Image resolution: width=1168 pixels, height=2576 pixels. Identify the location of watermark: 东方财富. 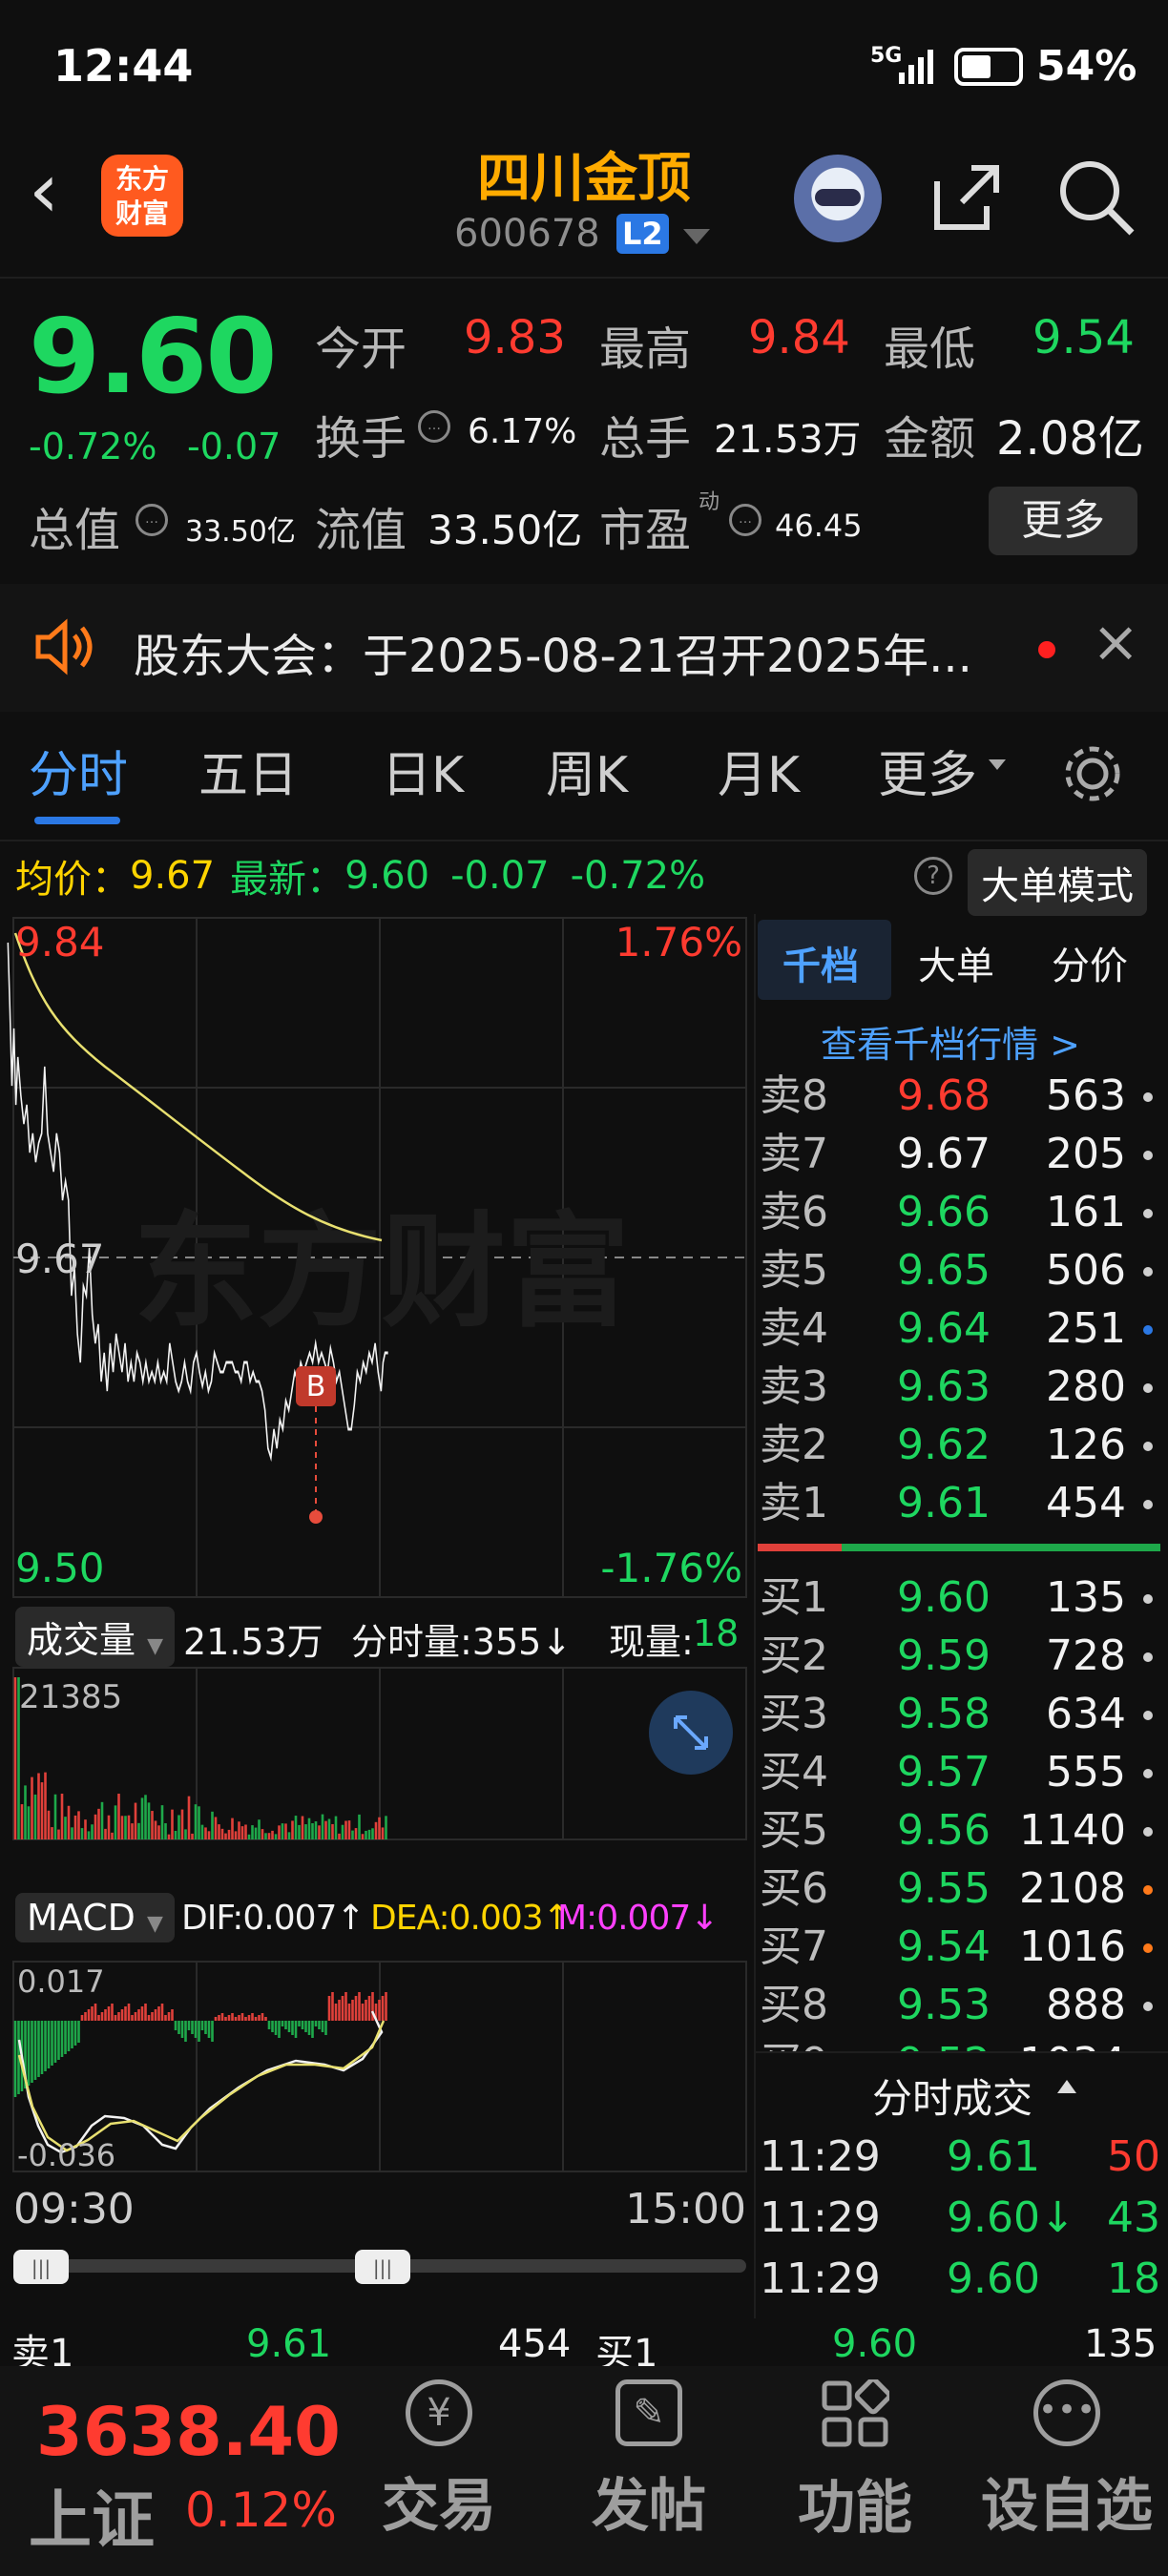
(382, 1271).